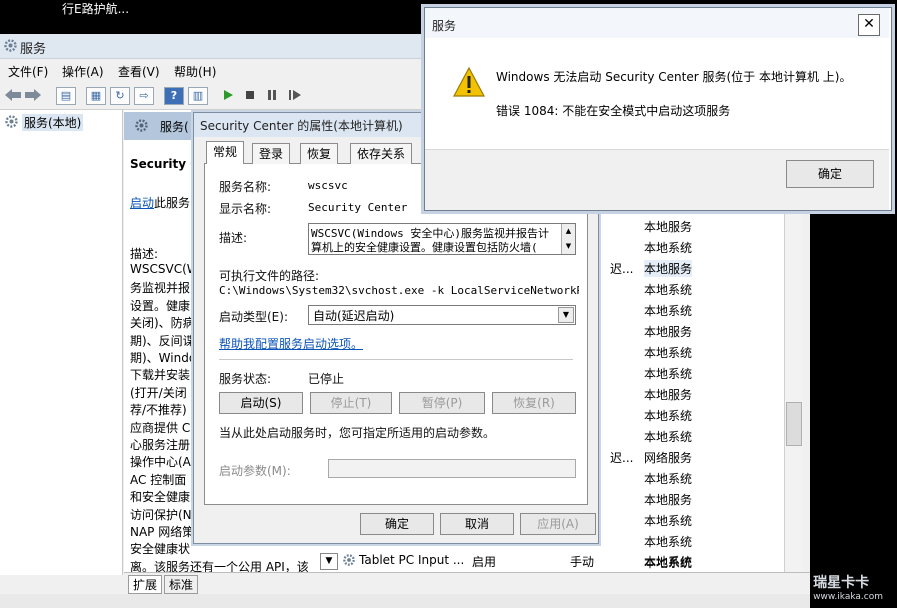 Image resolution: width=897 pixels, height=608 pixels. I want to click on pause-button: 暂停(P), so click(442, 403).